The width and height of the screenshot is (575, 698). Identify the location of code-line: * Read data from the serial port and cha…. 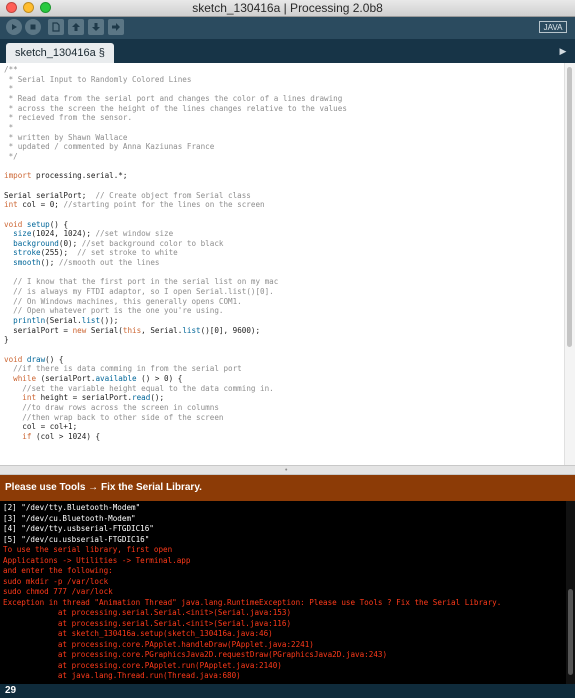
(173, 98).